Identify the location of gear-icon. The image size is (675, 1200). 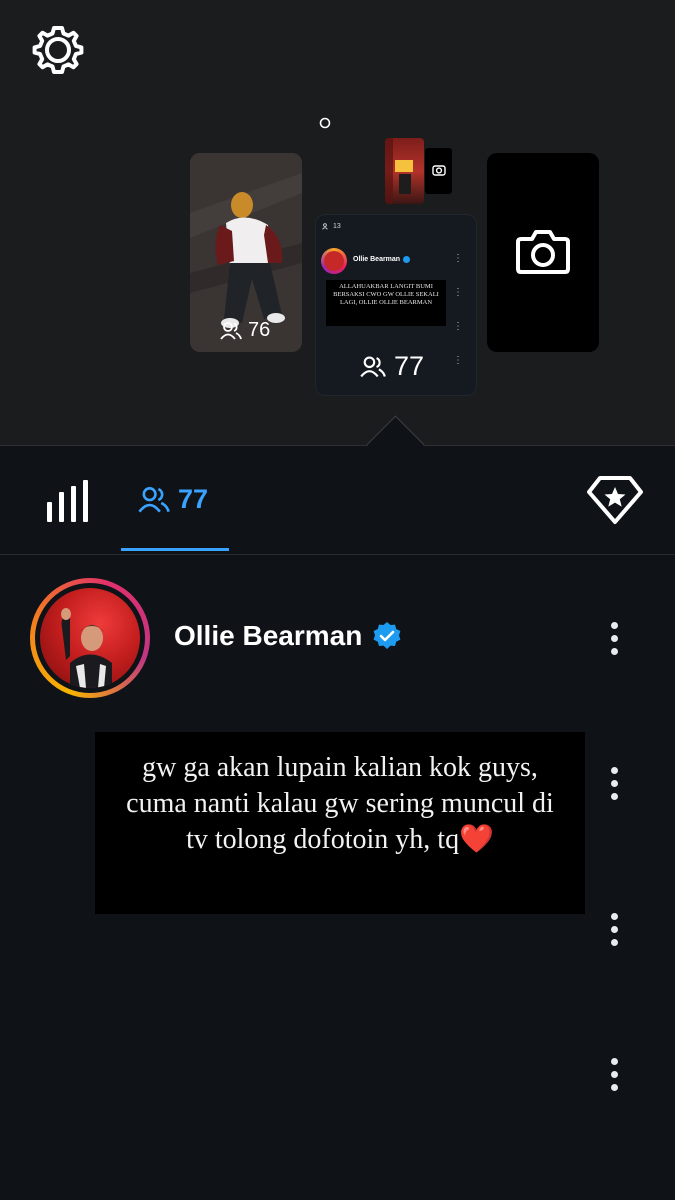
(58, 50).